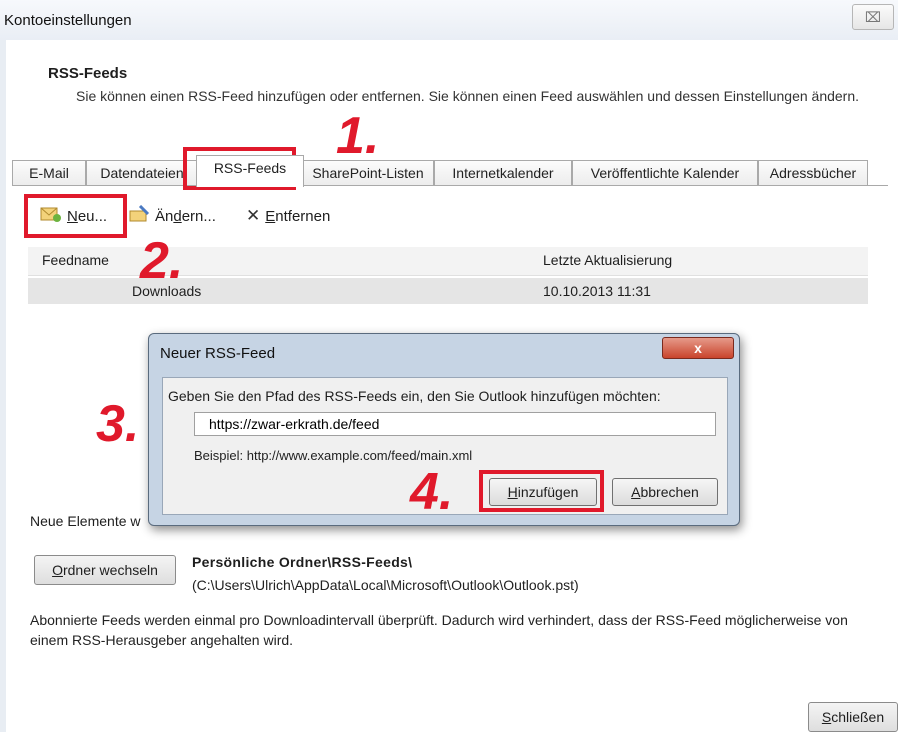 The width and height of the screenshot is (898, 732). Describe the element at coordinates (218, 353) in the screenshot. I see `dialog-title: Neuer RSS-Feed` at that location.